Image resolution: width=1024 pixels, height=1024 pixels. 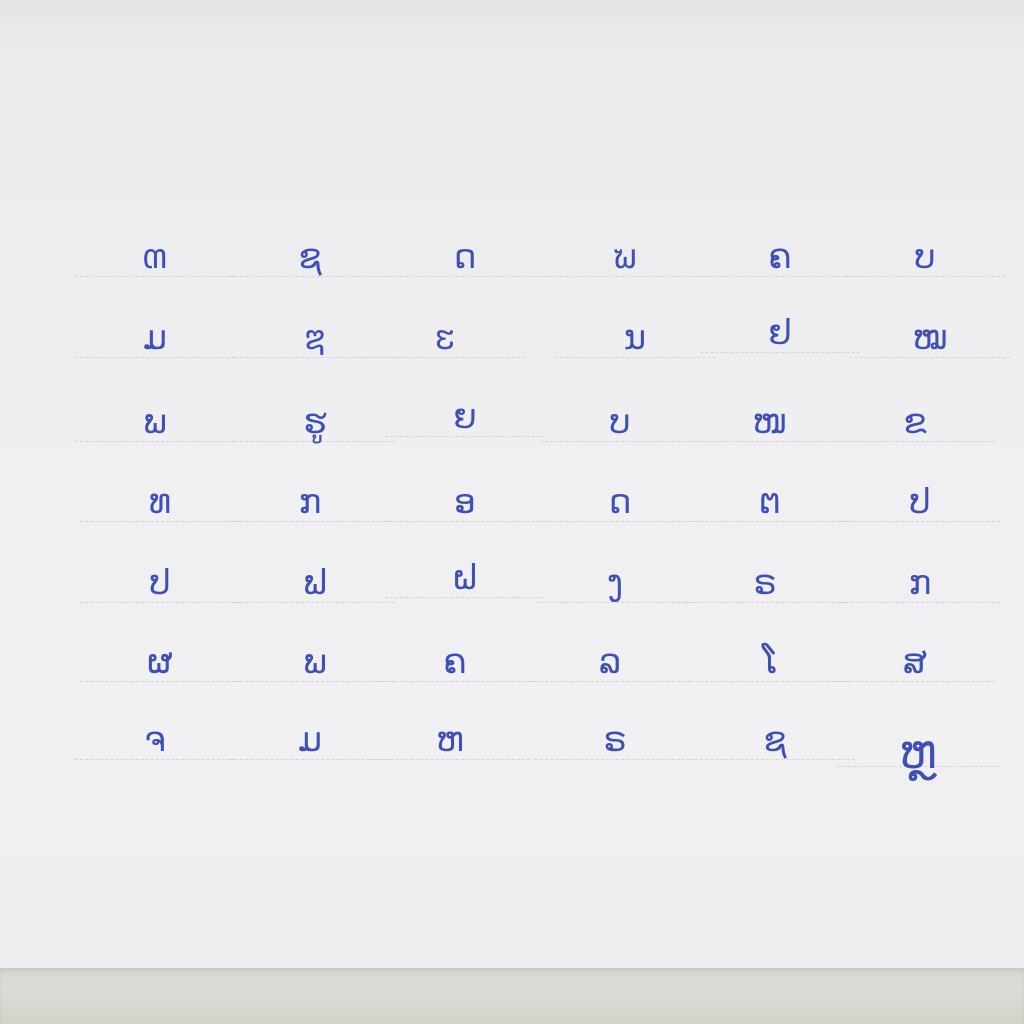 I want to click on letter-cell: ຌ, so click(x=315, y=343).